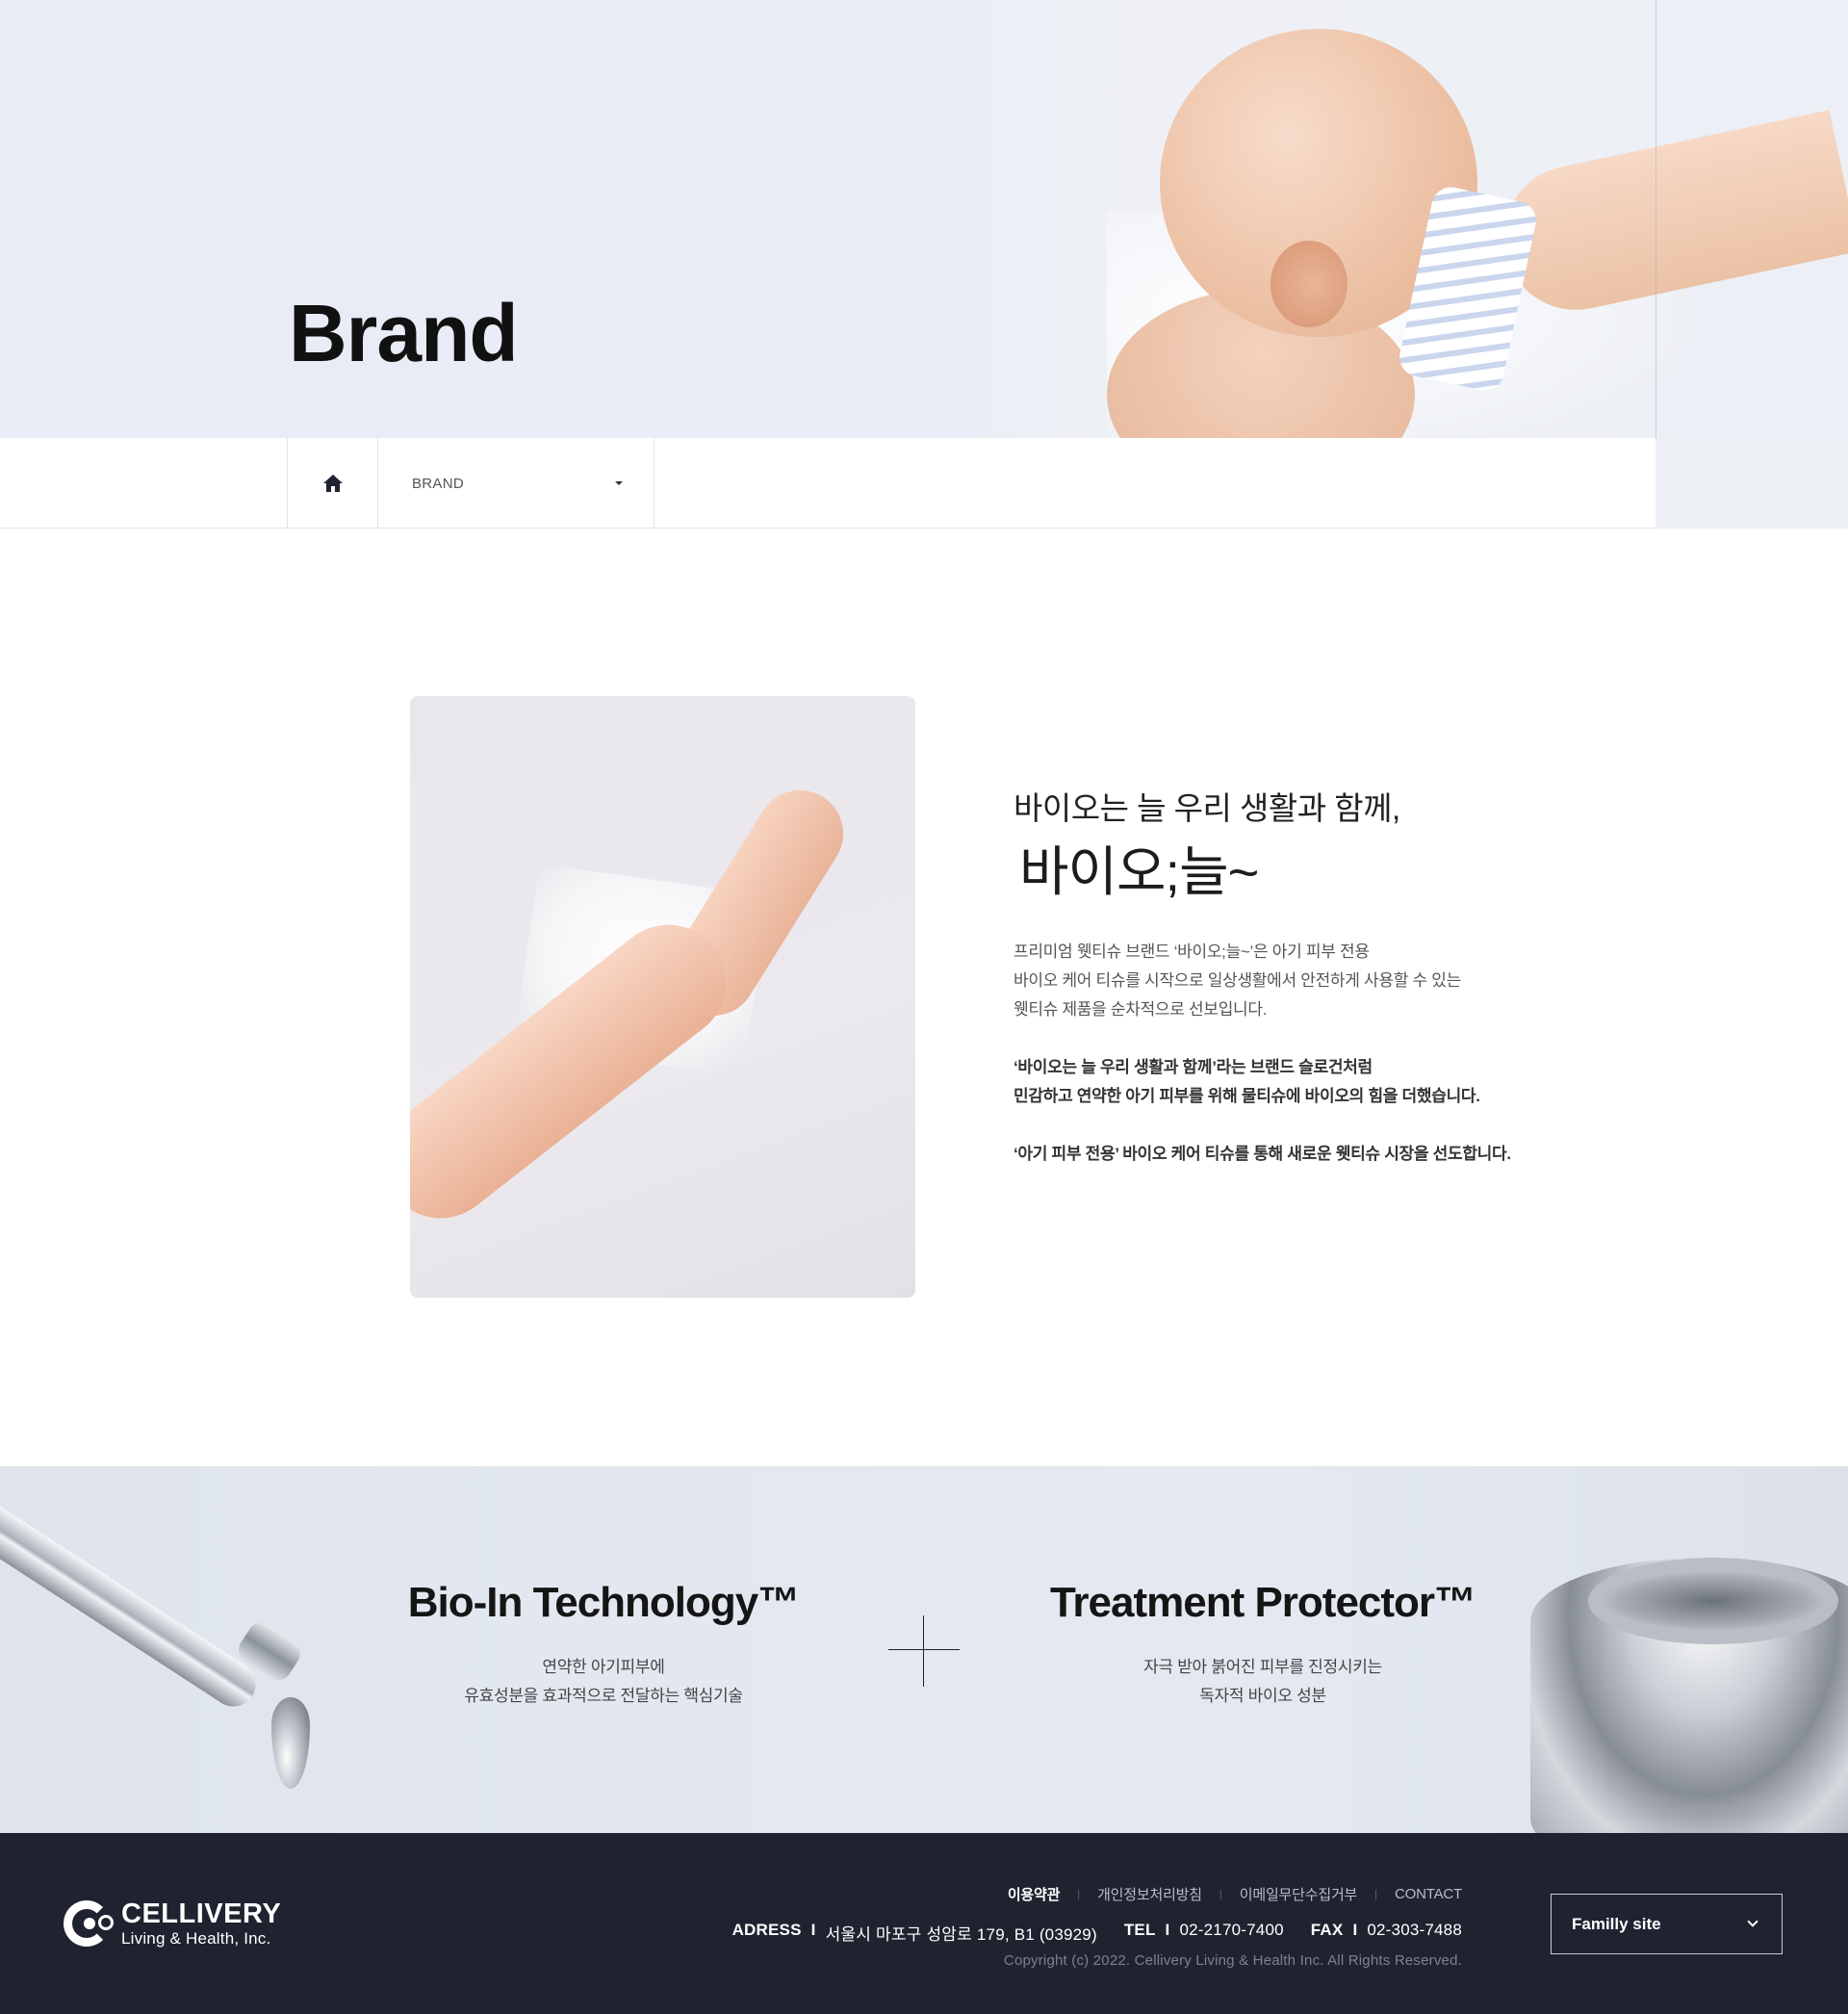  What do you see at coordinates (1713, 1601) in the screenshot?
I see `glass-jar-rim-image` at bounding box center [1713, 1601].